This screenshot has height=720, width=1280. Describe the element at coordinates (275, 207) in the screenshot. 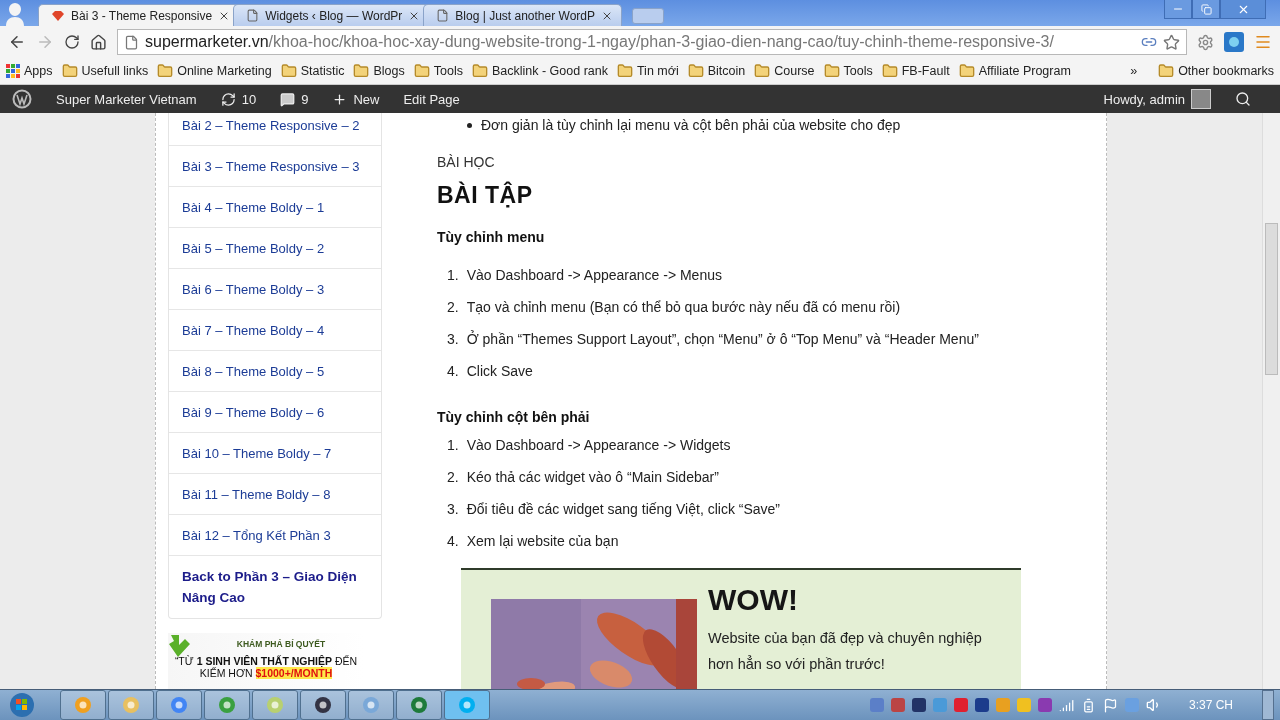

I see `lesson-link: Bài 4 – Theme Boldy – 1` at that location.